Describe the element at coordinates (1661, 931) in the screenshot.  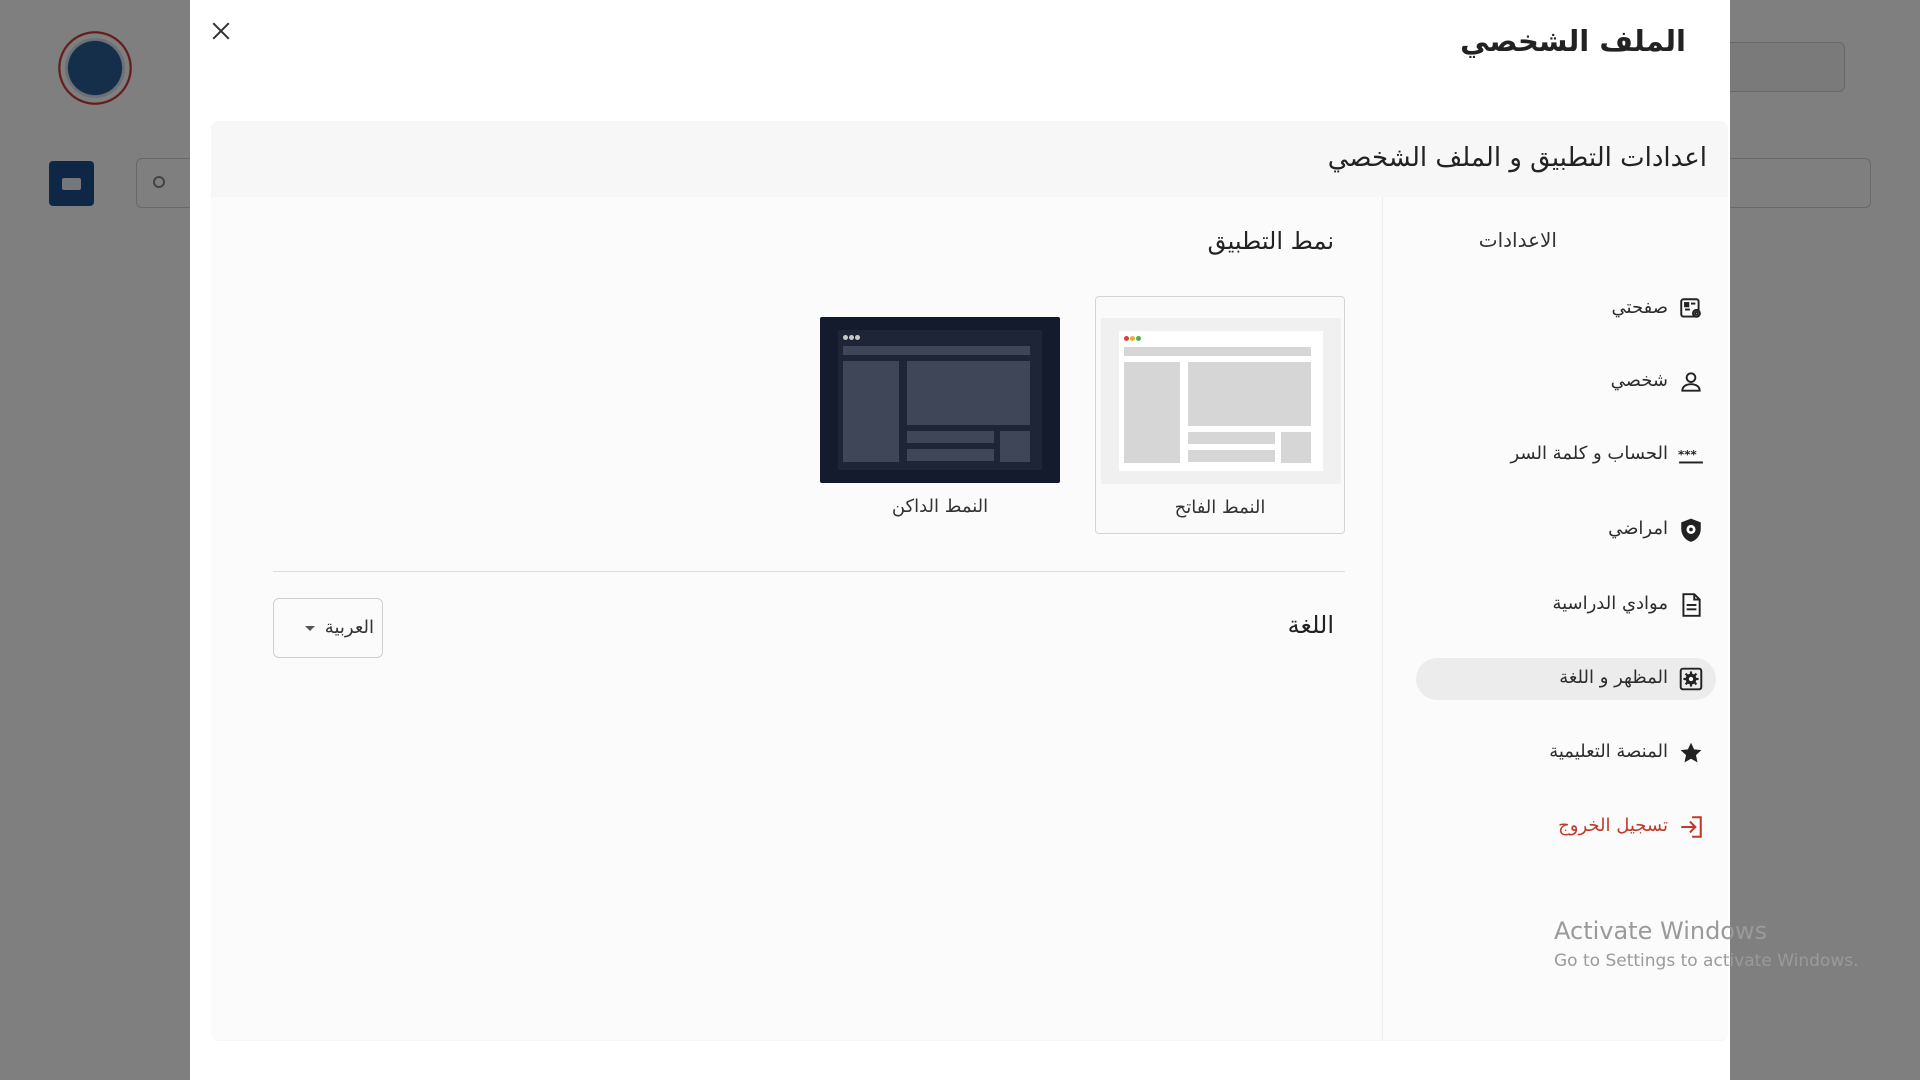
I see `watermark-title: Activate Windows` at that location.